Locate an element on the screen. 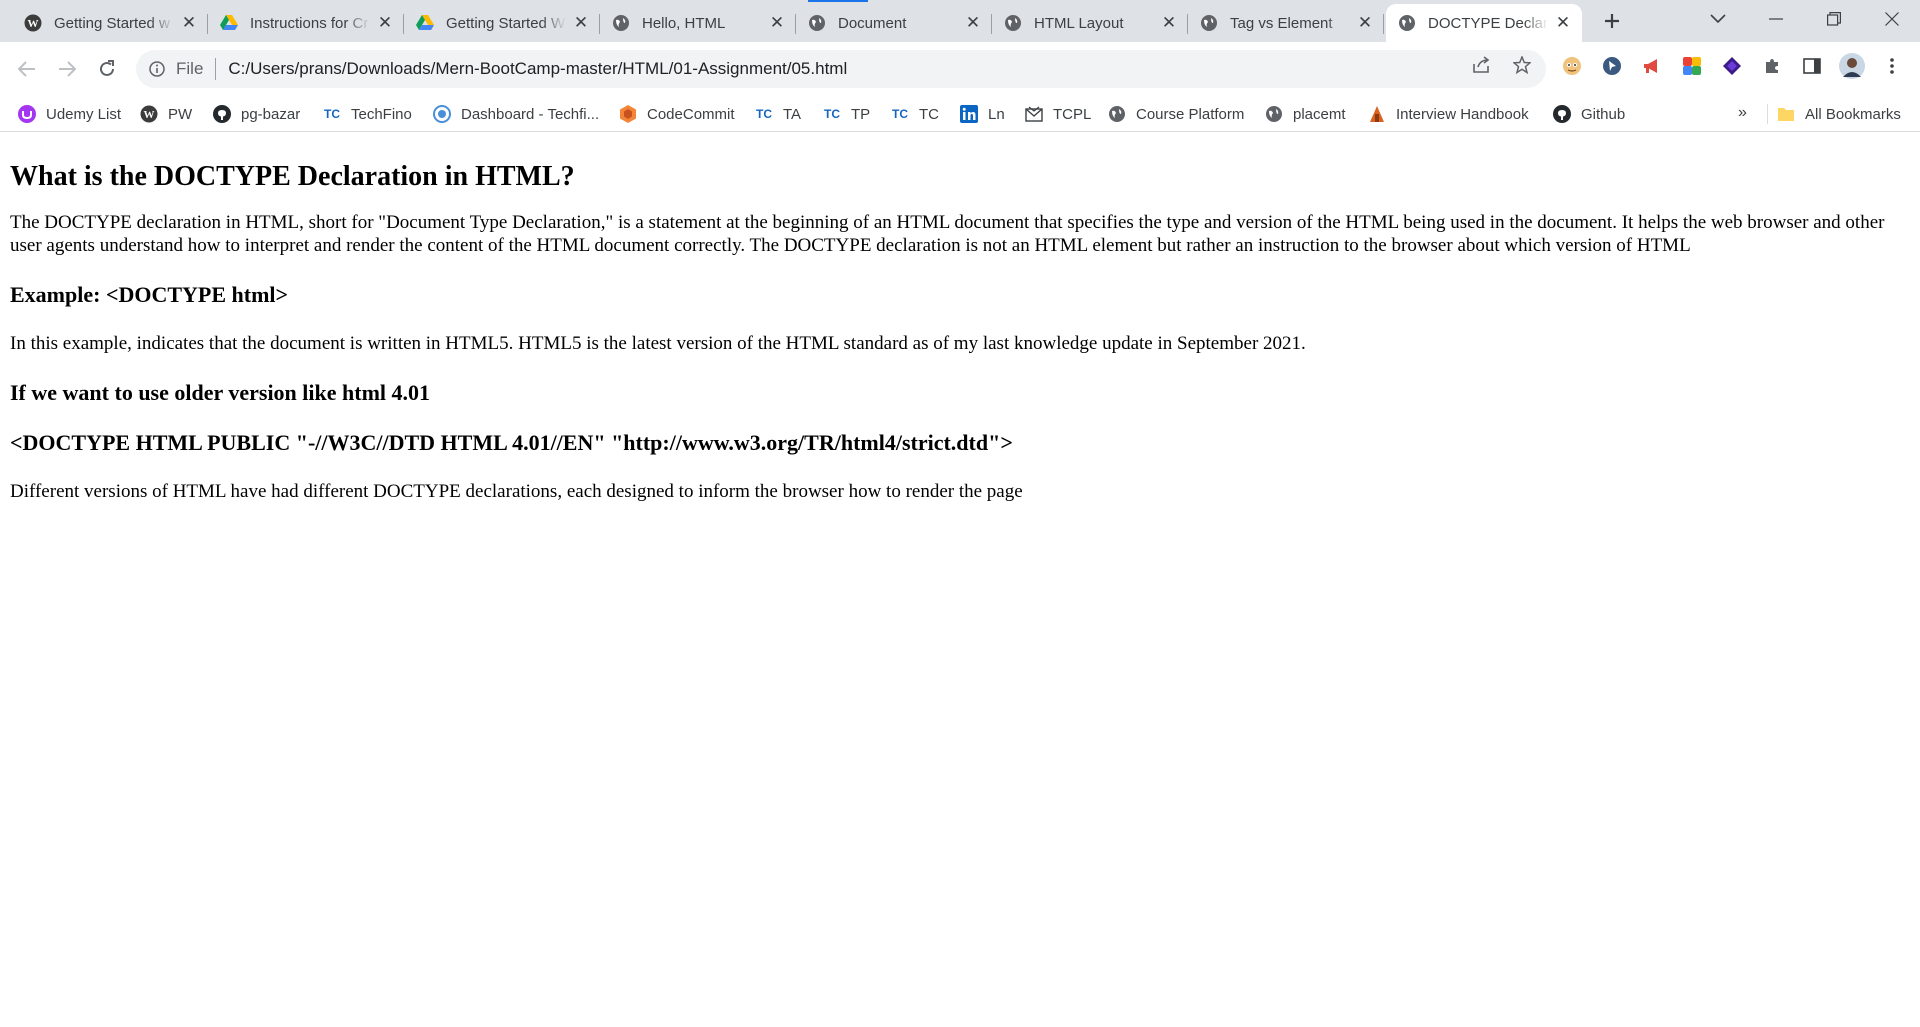 The width and height of the screenshot is (1920, 1027). share-button is located at coordinates (1482, 65).